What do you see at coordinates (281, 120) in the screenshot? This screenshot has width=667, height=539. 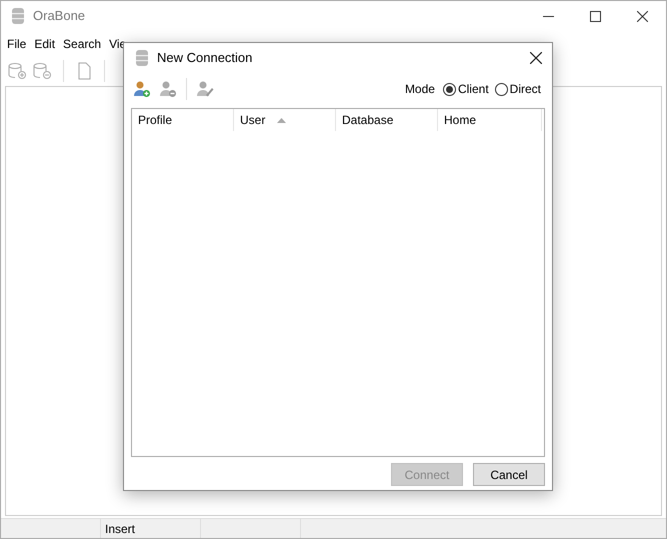 I see `sort-ascending-icon` at bounding box center [281, 120].